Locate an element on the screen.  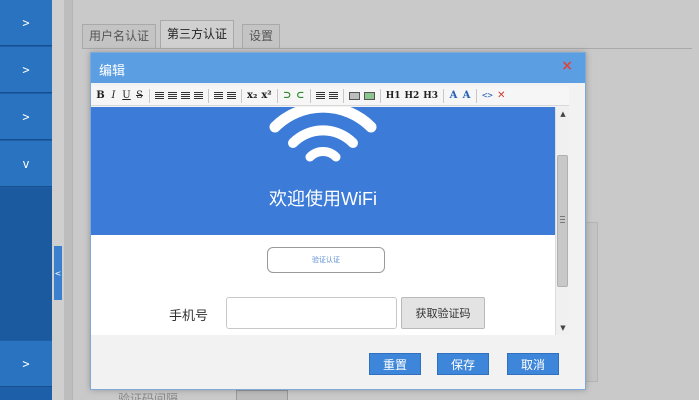
subscript-button: x₂ is located at coordinates (252, 96).